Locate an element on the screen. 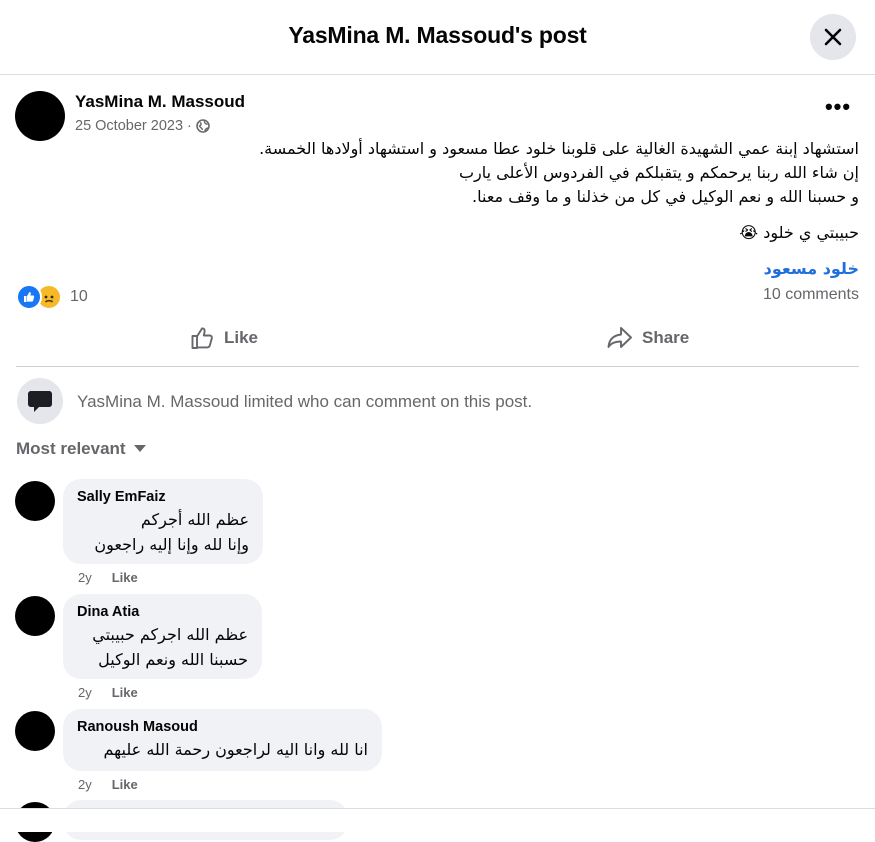  dialog-footer is located at coordinates (437, 820).